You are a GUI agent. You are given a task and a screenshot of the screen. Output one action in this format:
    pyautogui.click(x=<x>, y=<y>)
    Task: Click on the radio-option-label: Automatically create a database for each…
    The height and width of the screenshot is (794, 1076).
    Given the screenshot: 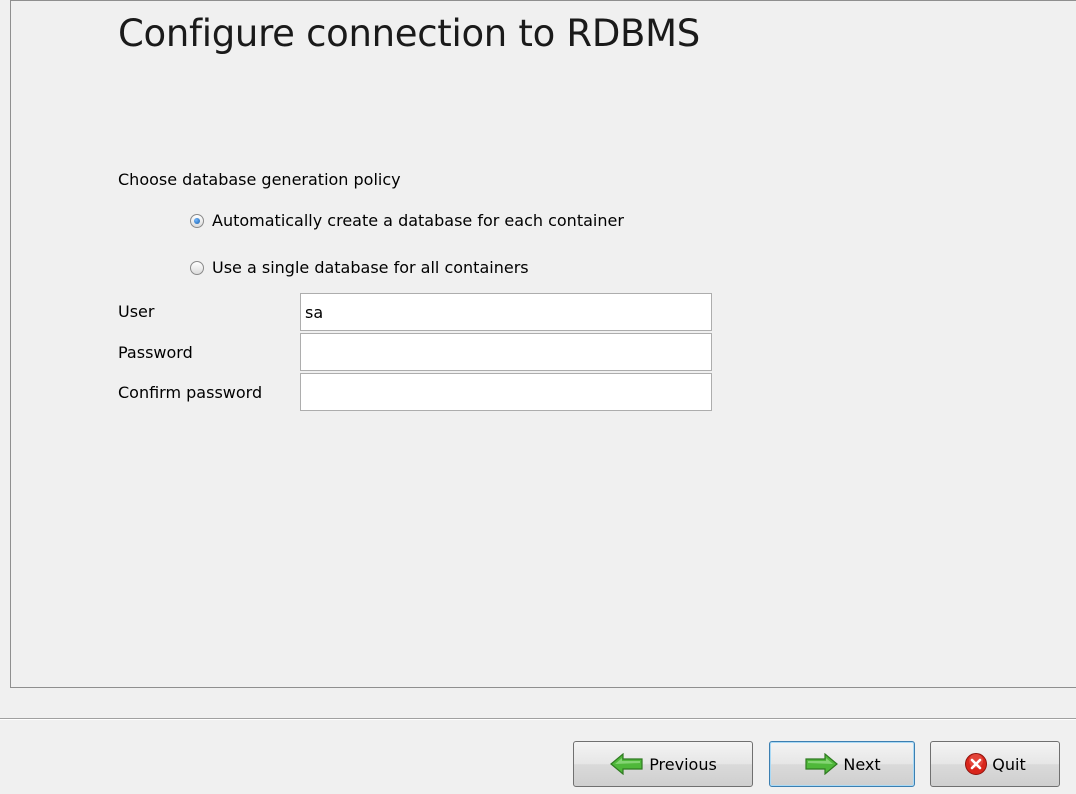 What is the action you would take?
    pyautogui.click(x=418, y=220)
    